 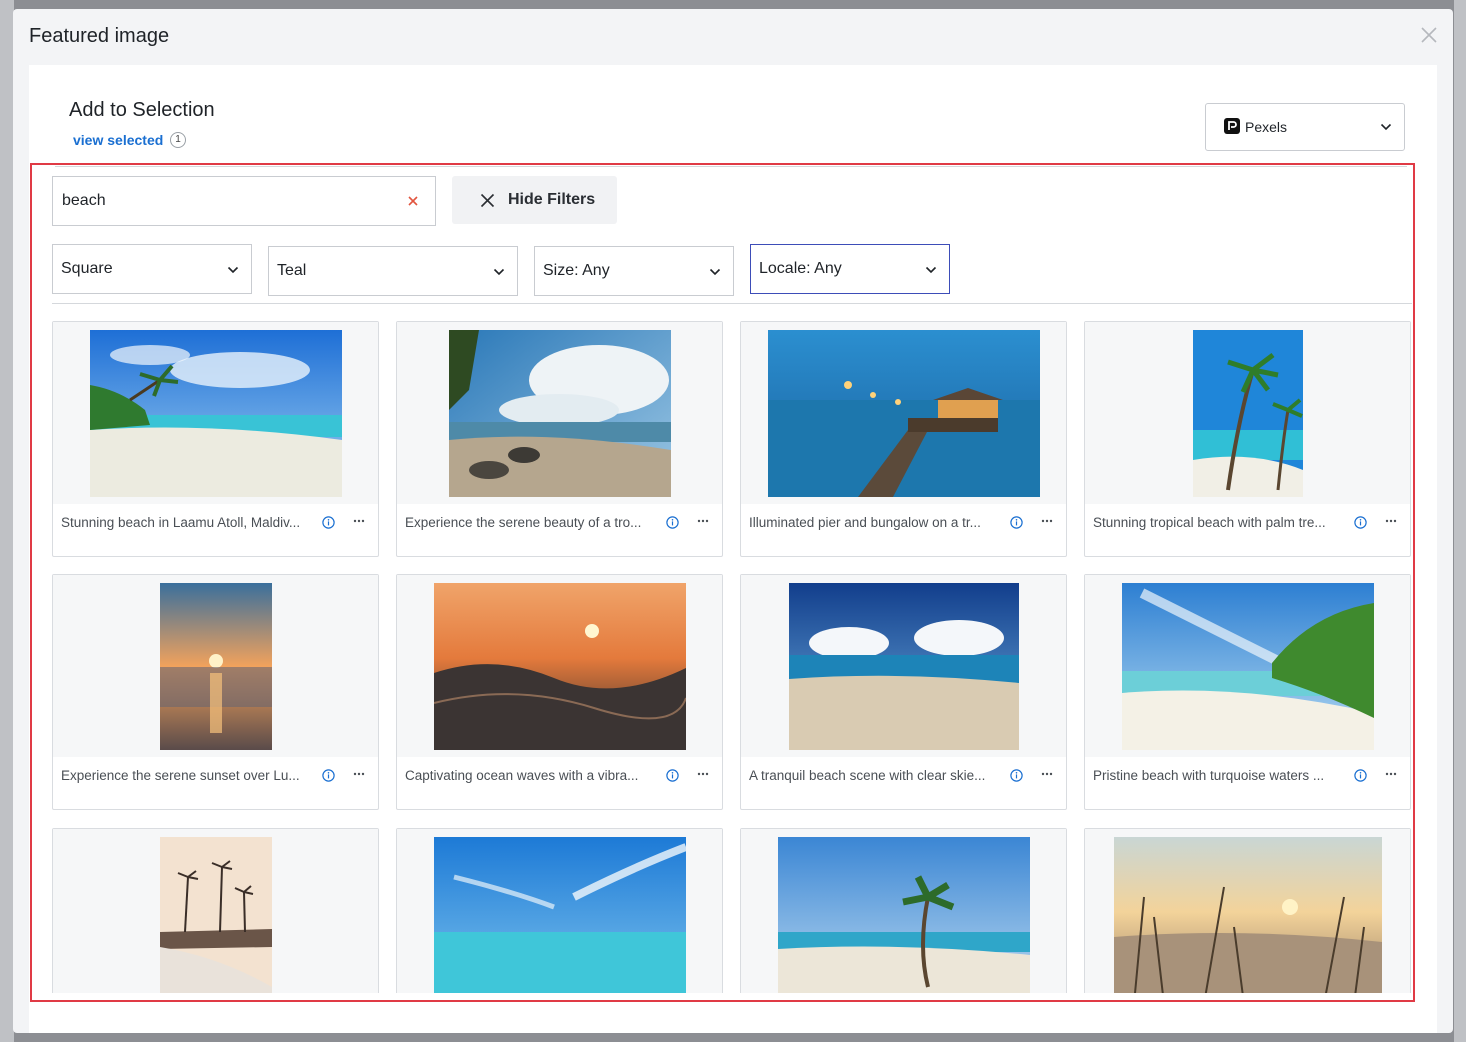 I want to click on hide-filters-label: Hide Filters, so click(x=552, y=199).